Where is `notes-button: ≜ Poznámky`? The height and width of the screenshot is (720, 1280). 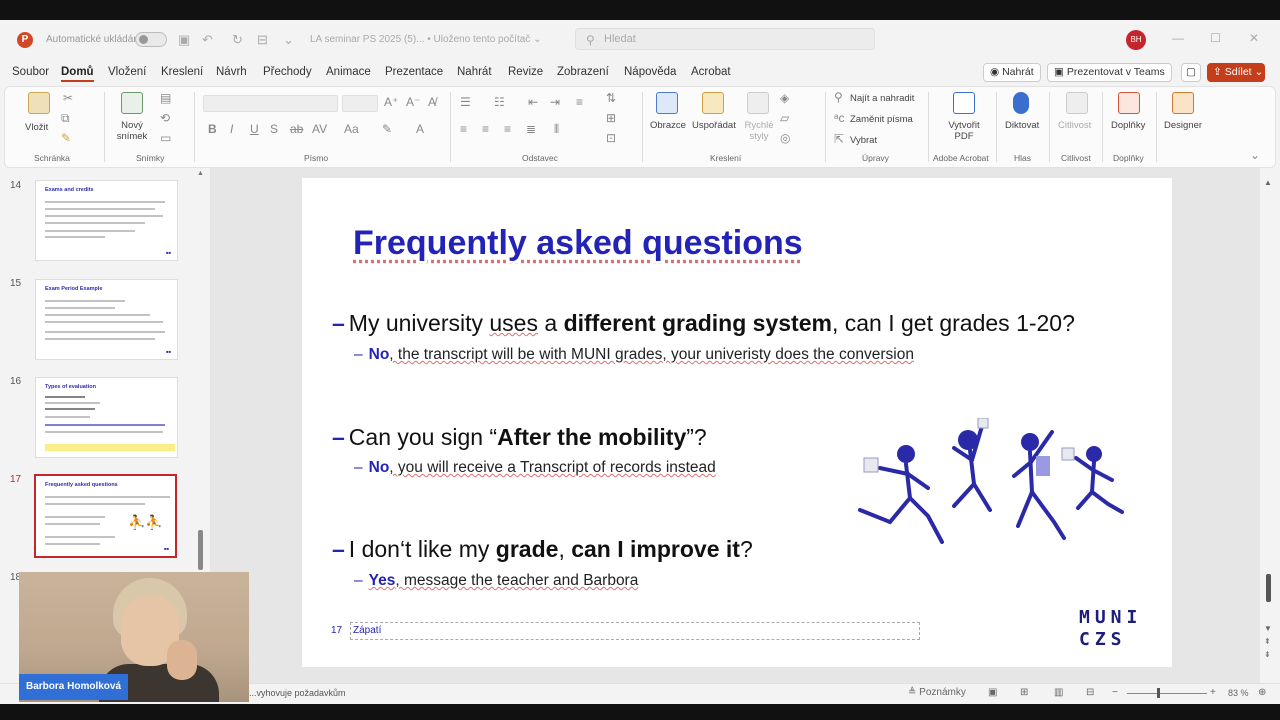
notes-button: ≜ Poznámky is located at coordinates (937, 692).